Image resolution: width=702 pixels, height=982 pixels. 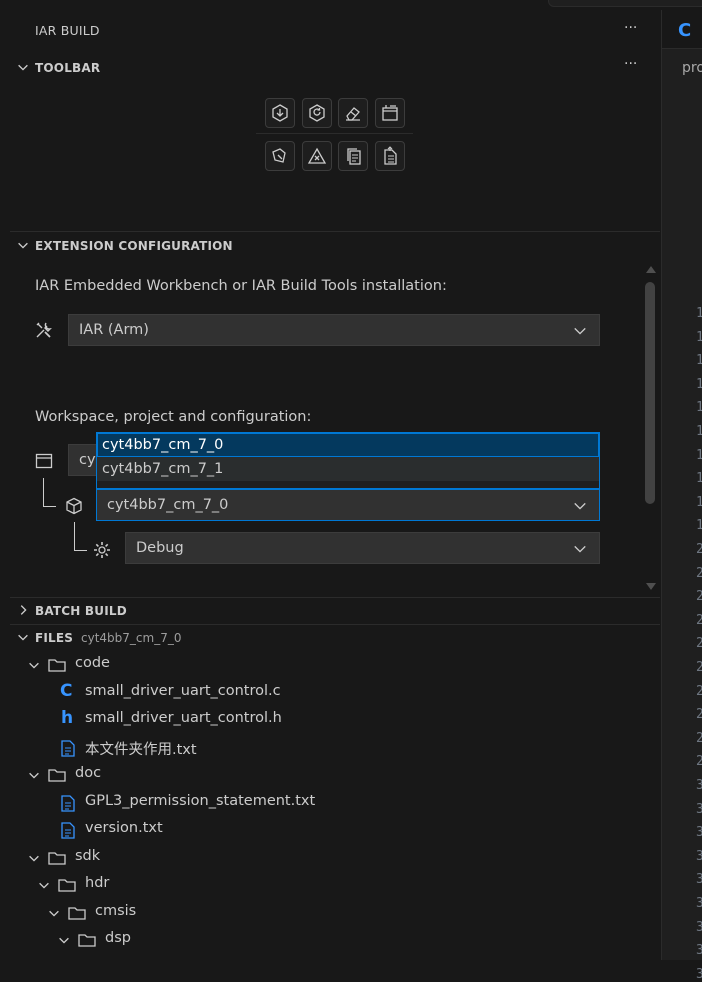 I want to click on copy-config-button, so click(x=353, y=156).